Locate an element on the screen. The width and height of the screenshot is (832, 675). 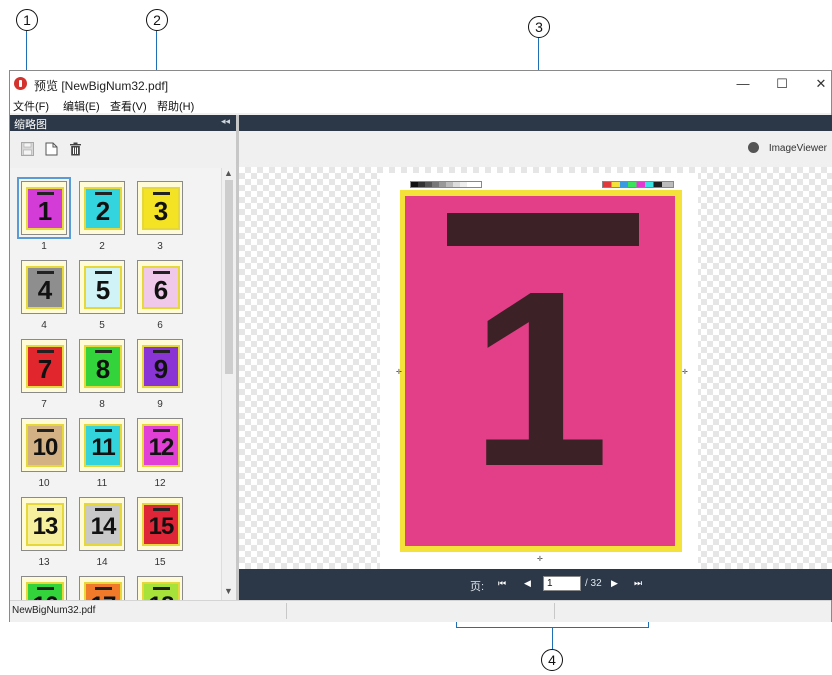
thumbnail-frame: 1 is located at coordinates (44, 208).